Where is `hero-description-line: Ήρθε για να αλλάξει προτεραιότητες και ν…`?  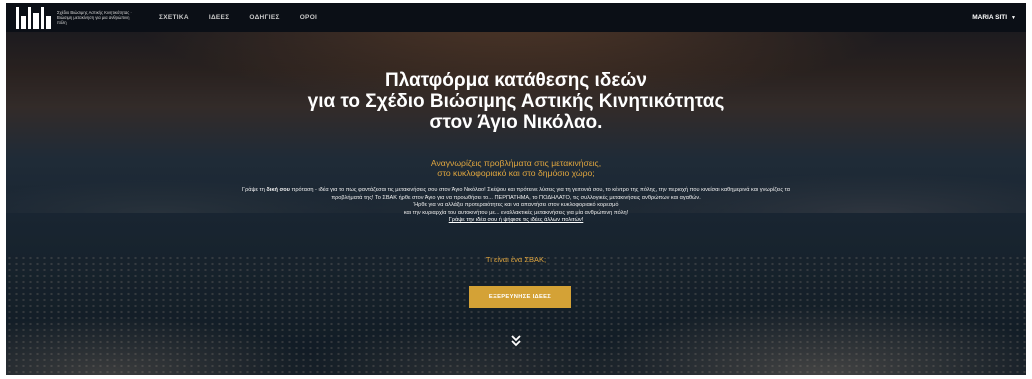
hero-description-line: Ήρθε για να αλλάξει προτεραιότητες και ν… is located at coordinates (516, 205).